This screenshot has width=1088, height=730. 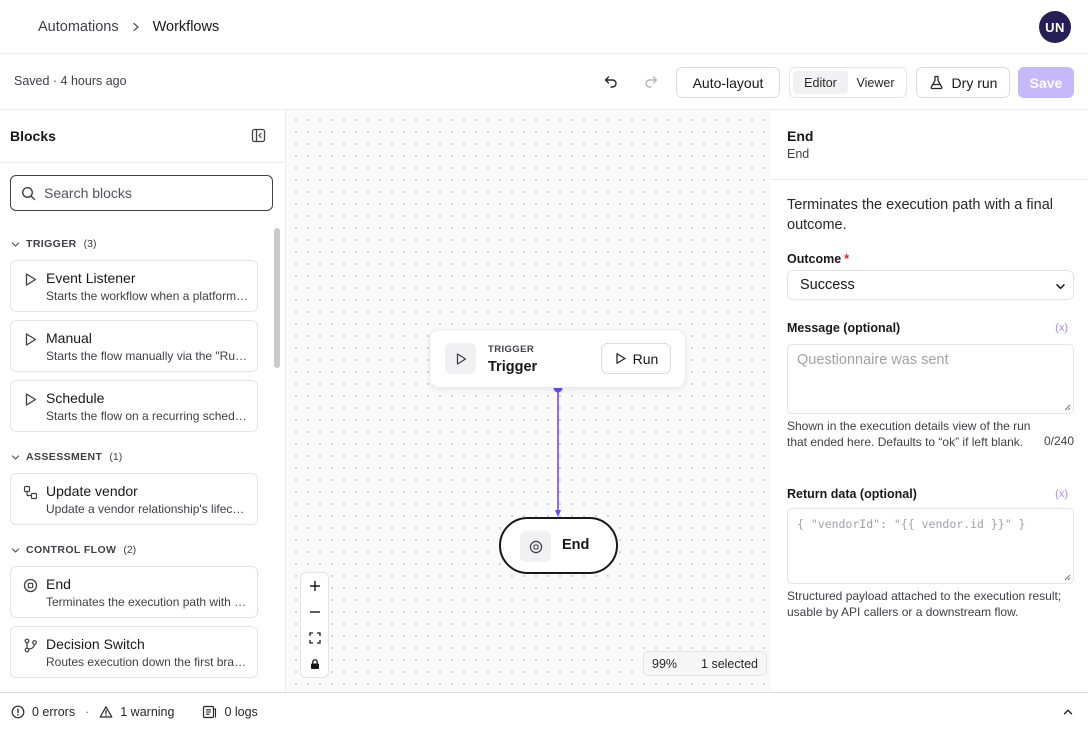 I want to click on auto-layout-button: Auto-layout, so click(x=728, y=82).